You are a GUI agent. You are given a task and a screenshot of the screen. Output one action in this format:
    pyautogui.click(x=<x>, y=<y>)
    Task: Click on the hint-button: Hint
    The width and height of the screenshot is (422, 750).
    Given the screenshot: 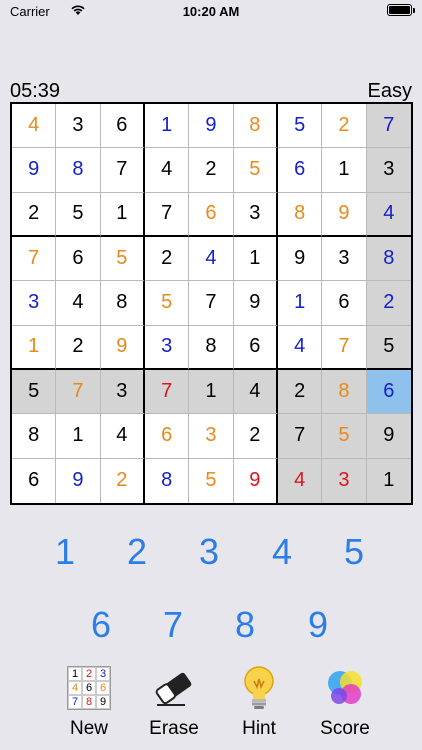 What is the action you would take?
    pyautogui.click(x=259, y=702)
    